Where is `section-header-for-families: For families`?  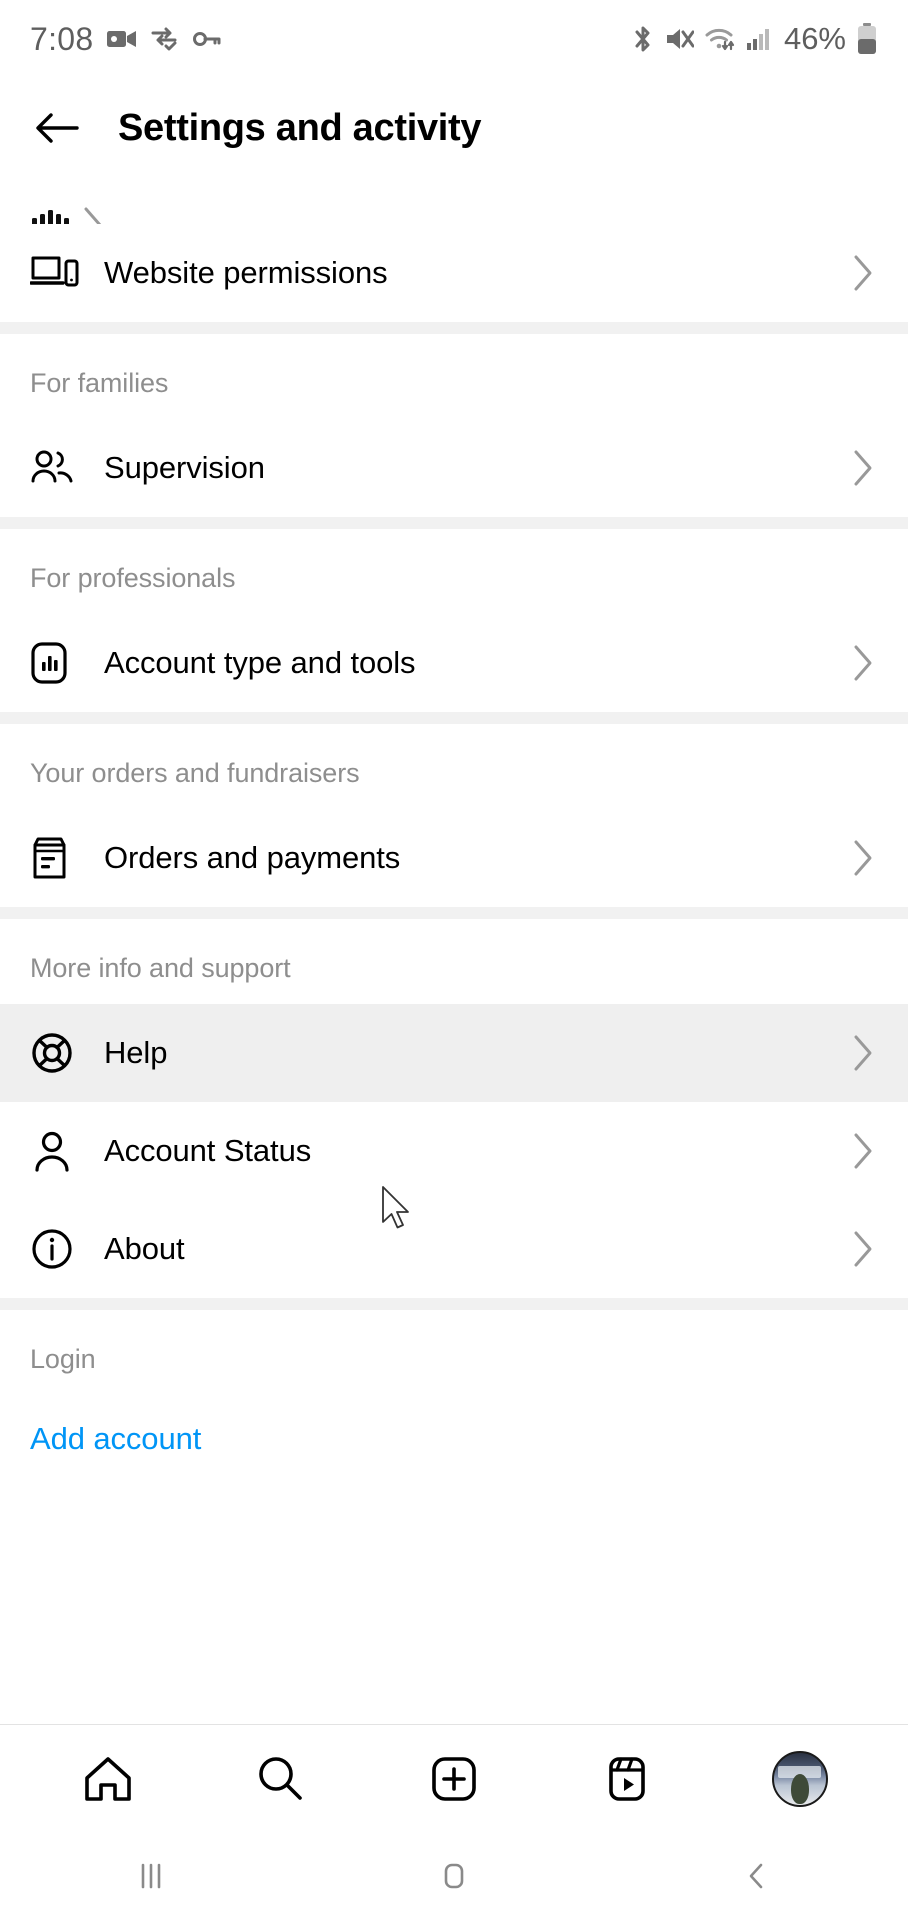 section-header-for-families: For families is located at coordinates (99, 383).